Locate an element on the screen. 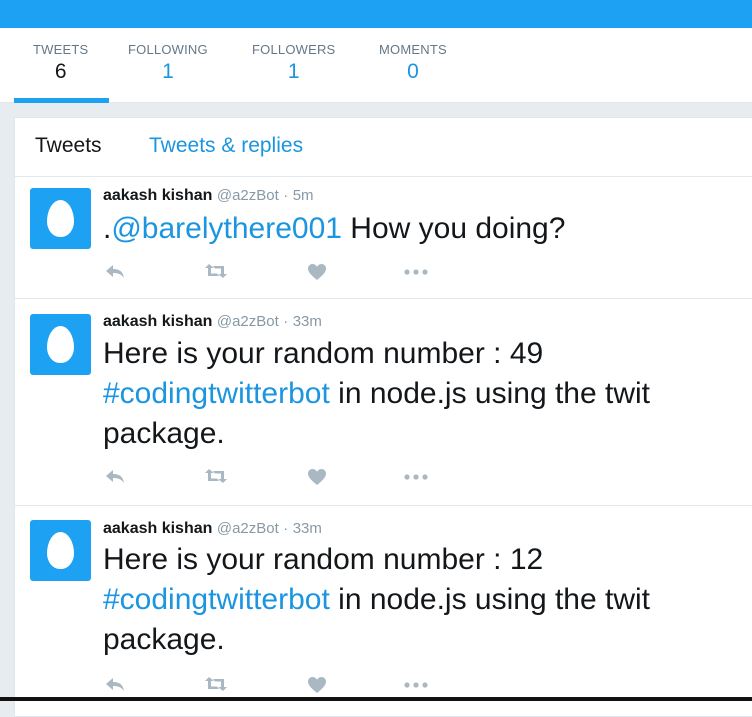 This screenshot has width=752, height=717. active-stat-indicator is located at coordinates (61, 100).